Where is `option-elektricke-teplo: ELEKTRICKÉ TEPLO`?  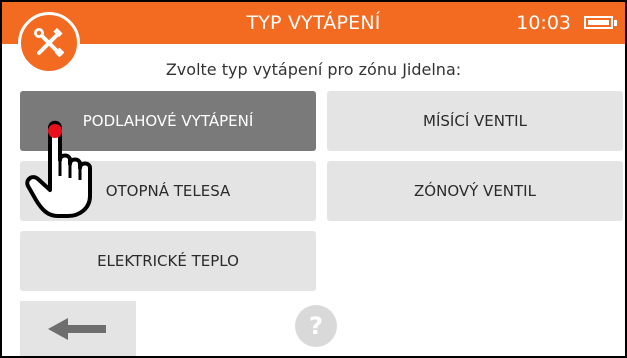
option-elektricke-teplo: ELEKTRICKÉ TEPLO is located at coordinates (168, 261).